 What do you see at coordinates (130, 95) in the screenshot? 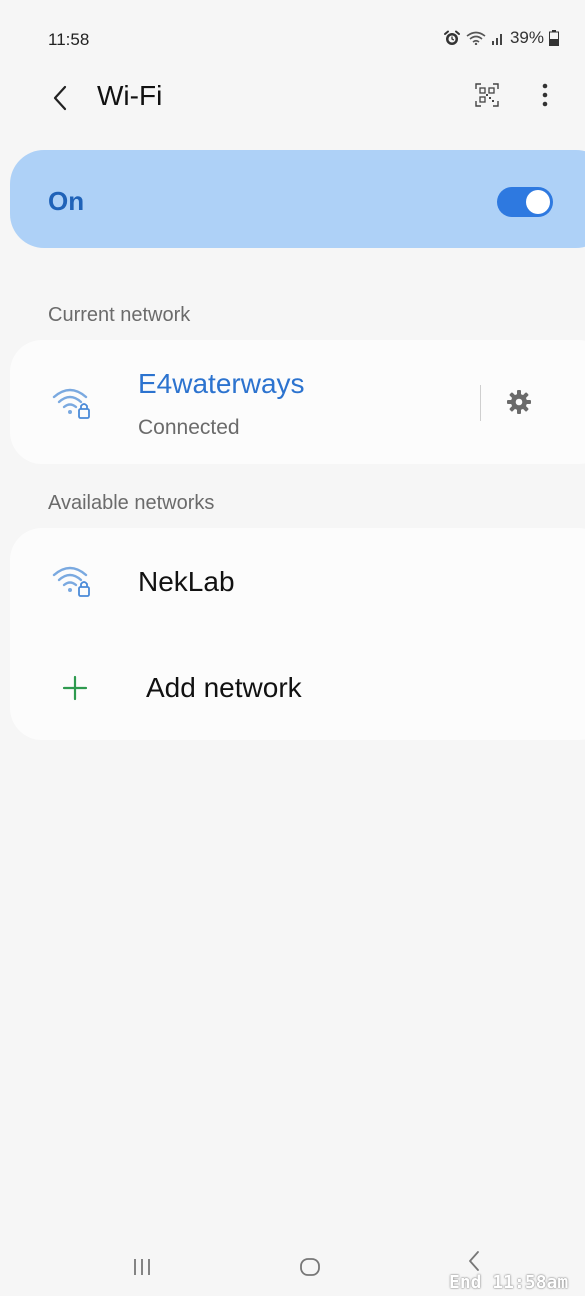
I see `page-title: Wi-Fi` at bounding box center [130, 95].